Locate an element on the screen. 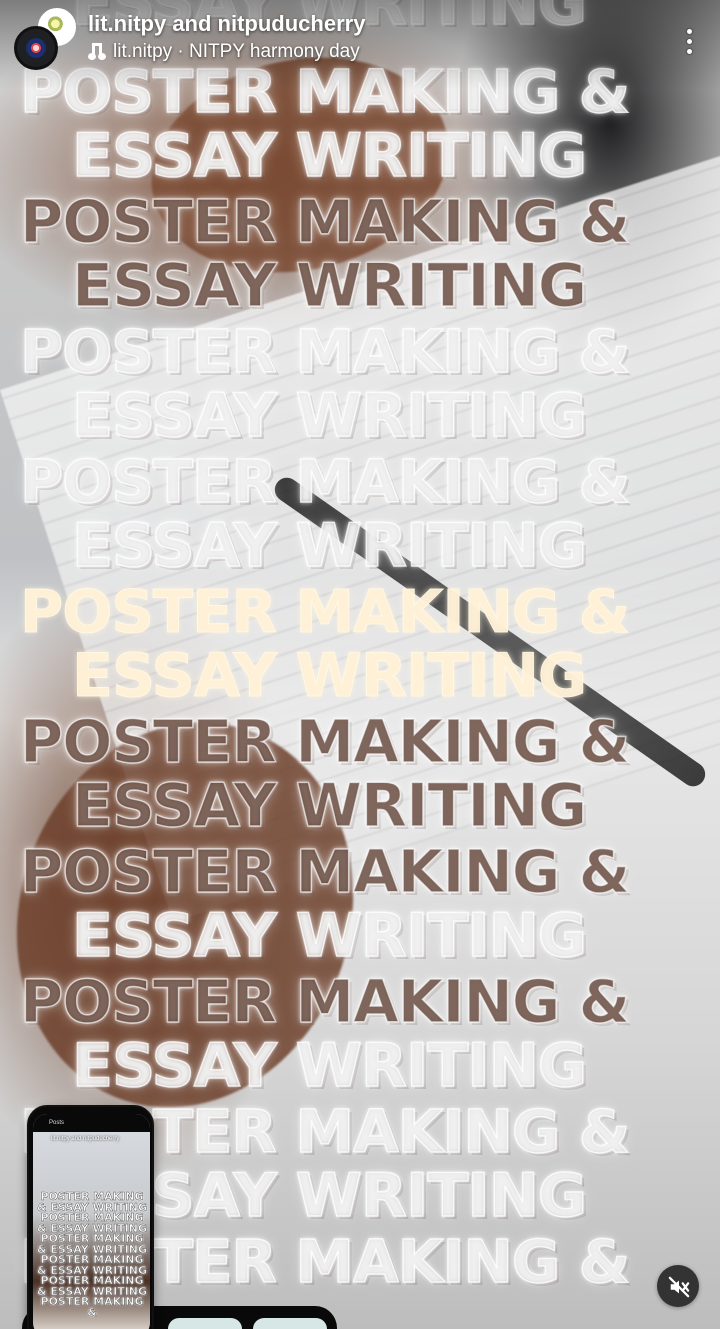  muted-speaker-icon is located at coordinates (679, 1287).